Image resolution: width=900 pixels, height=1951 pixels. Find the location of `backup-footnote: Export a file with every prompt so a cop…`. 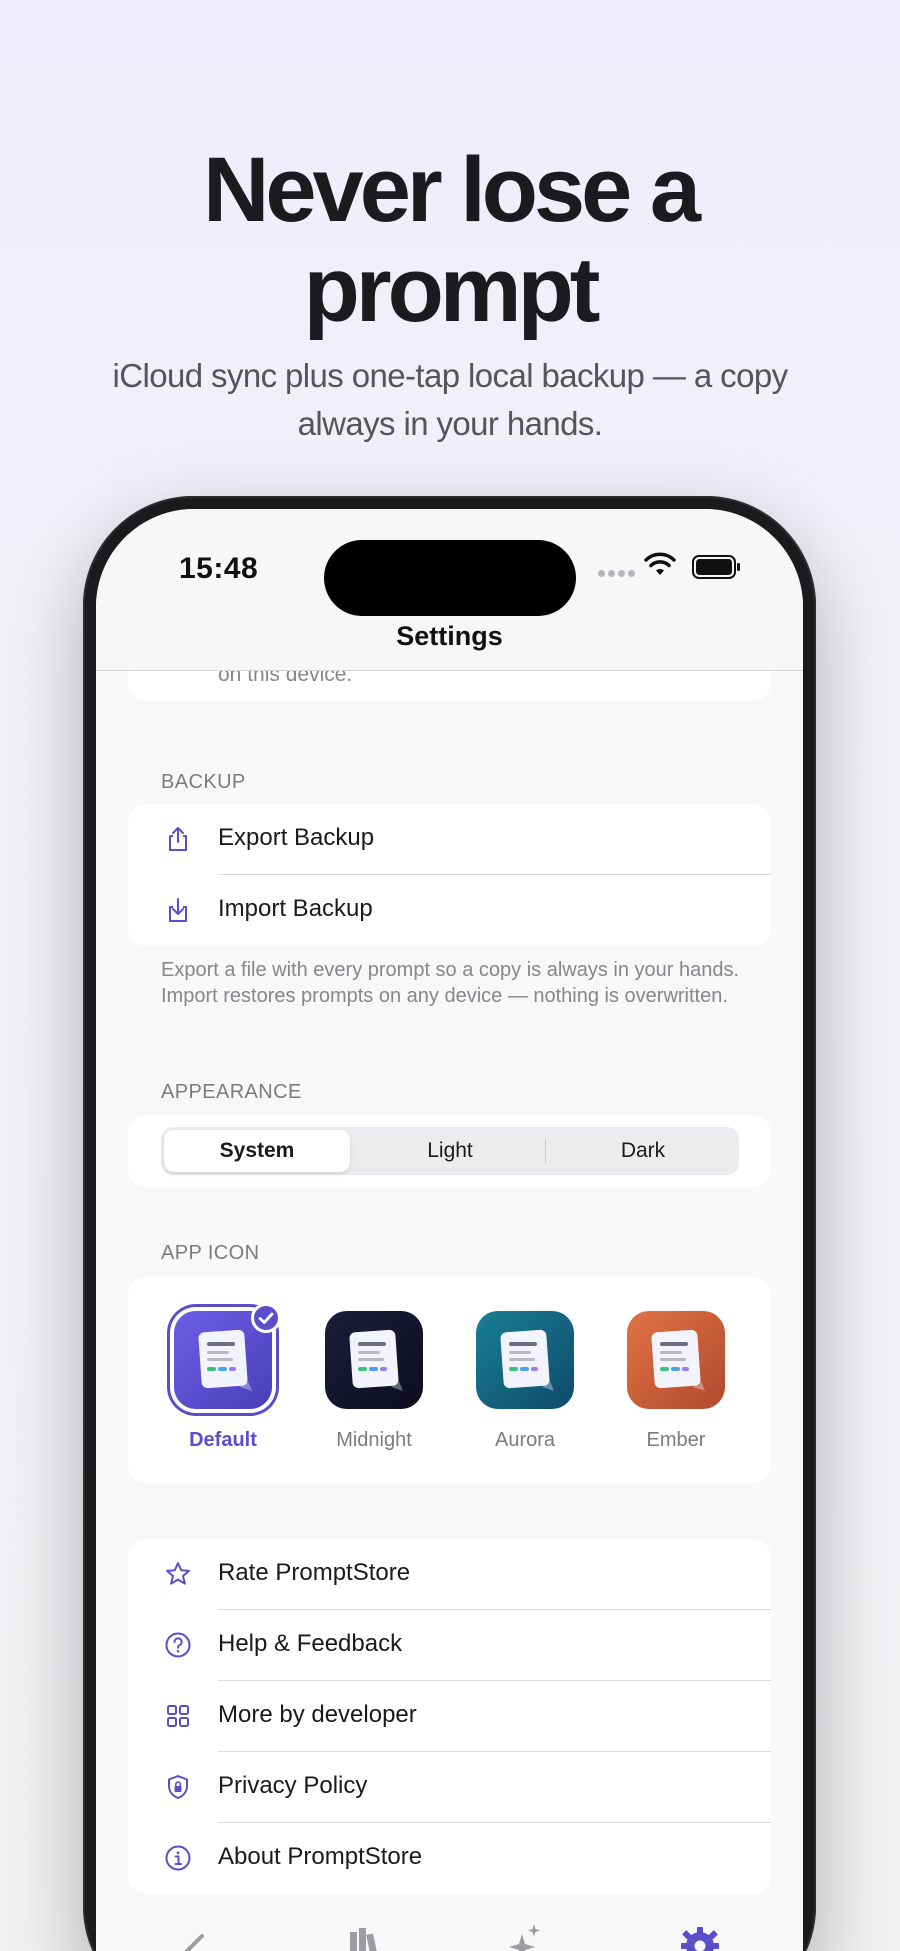

backup-footnote: Export a file with every prompt so a cop… is located at coordinates (450, 983).